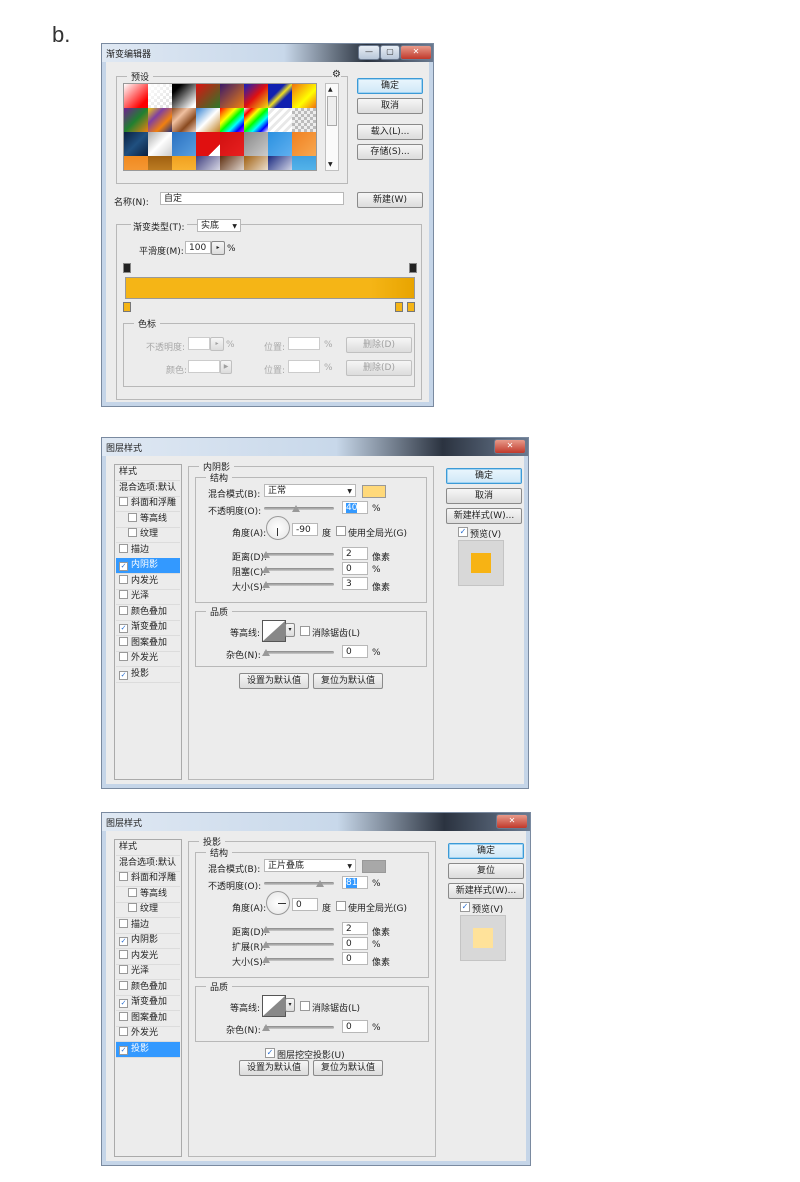 The width and height of the screenshot is (800, 1182). What do you see at coordinates (217, 344) in the screenshot?
I see `stop-opacity-stepper: ▸` at bounding box center [217, 344].